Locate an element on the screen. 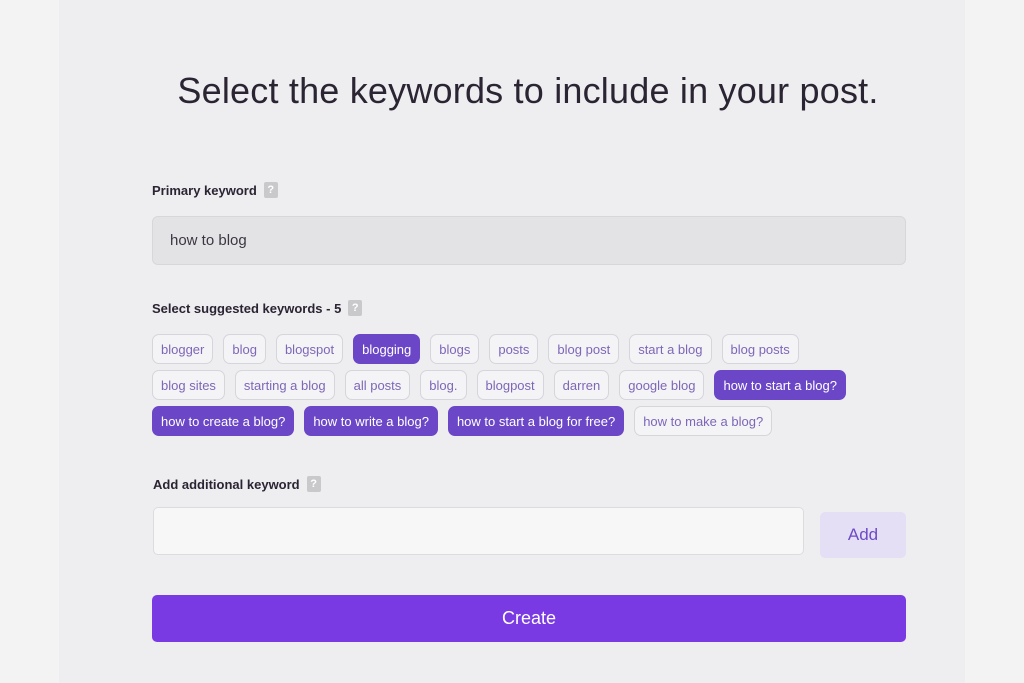 This screenshot has width=1024, height=683. suggested-keywords-label: Select suggested keywords - 5 ? is located at coordinates (257, 308).